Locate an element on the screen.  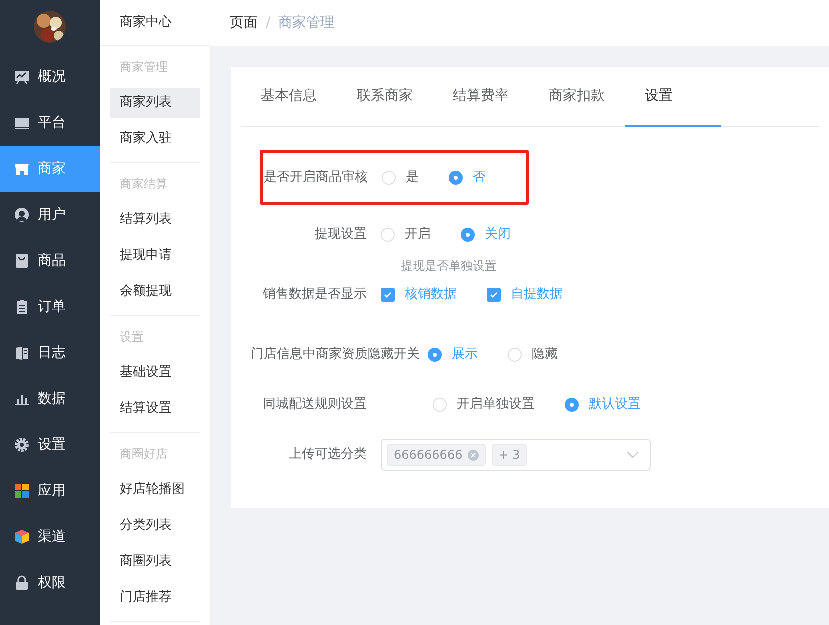
field-label: 提现设置 is located at coordinates (341, 235).